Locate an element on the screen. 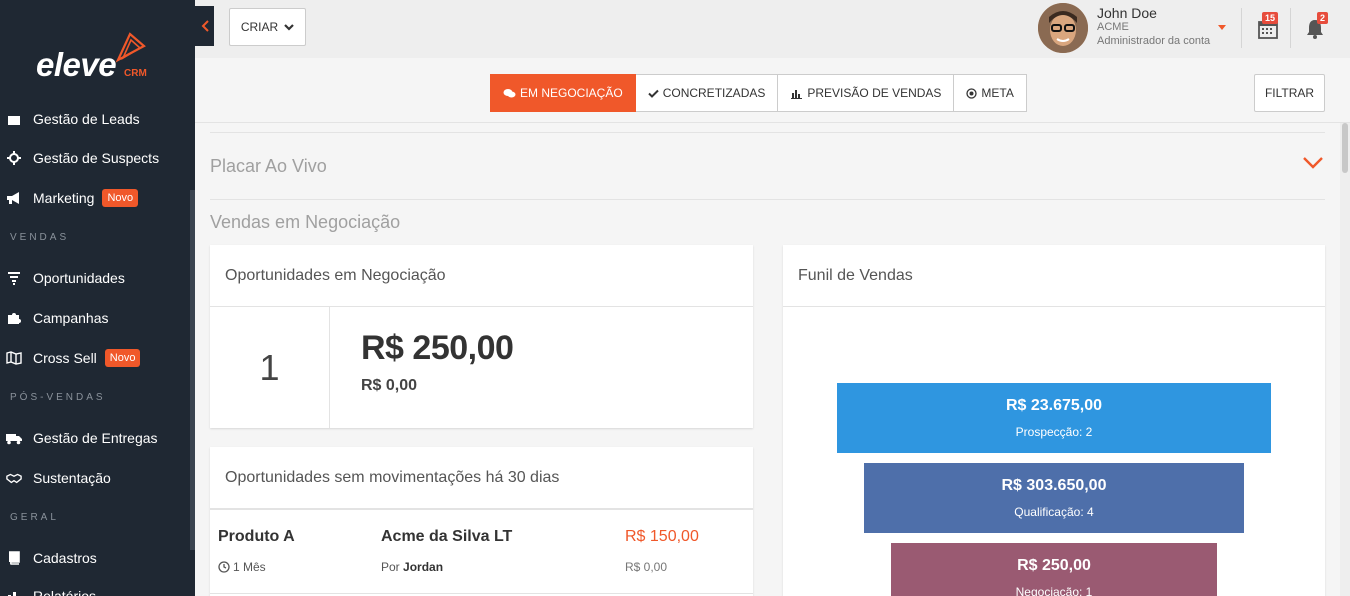 The height and width of the screenshot is (596, 1350). puzzle-icon is located at coordinates (14, 318).